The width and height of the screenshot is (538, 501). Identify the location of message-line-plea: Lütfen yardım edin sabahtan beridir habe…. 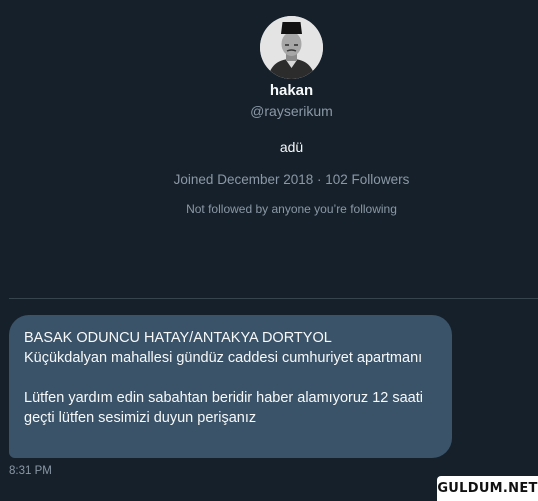
(223, 408).